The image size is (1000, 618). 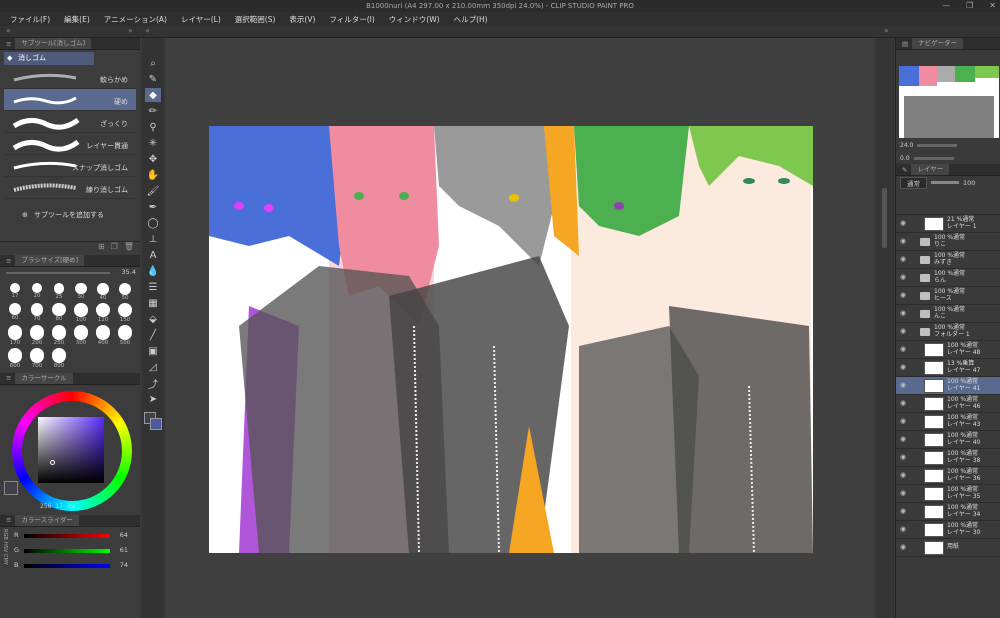 I want to click on sub-color-icon, so click(x=156, y=424).